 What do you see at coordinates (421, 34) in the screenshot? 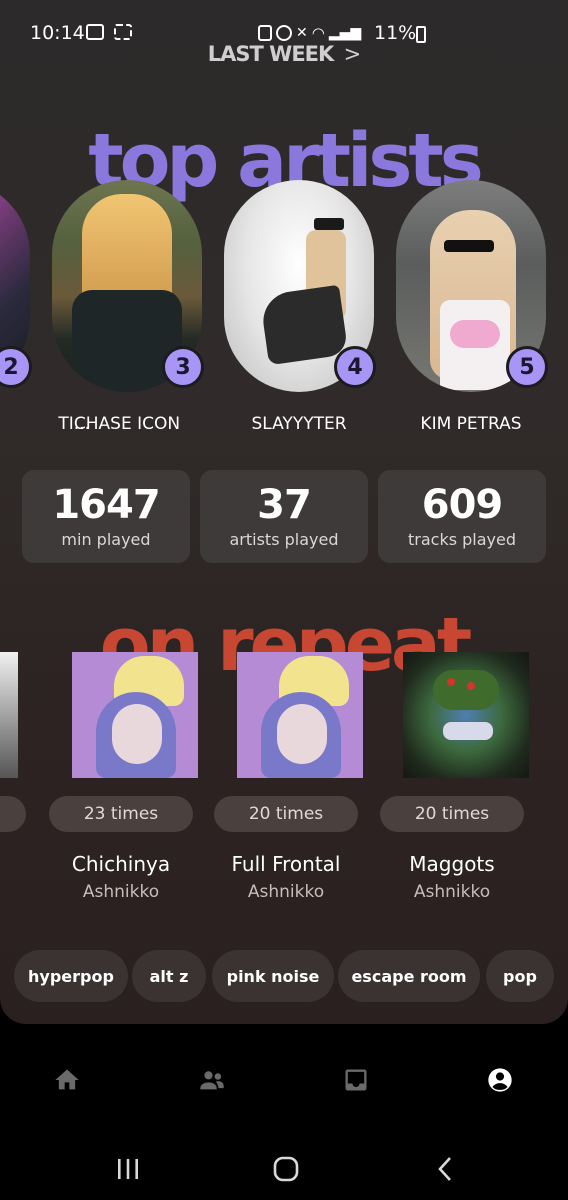
I see `battery-icon` at bounding box center [421, 34].